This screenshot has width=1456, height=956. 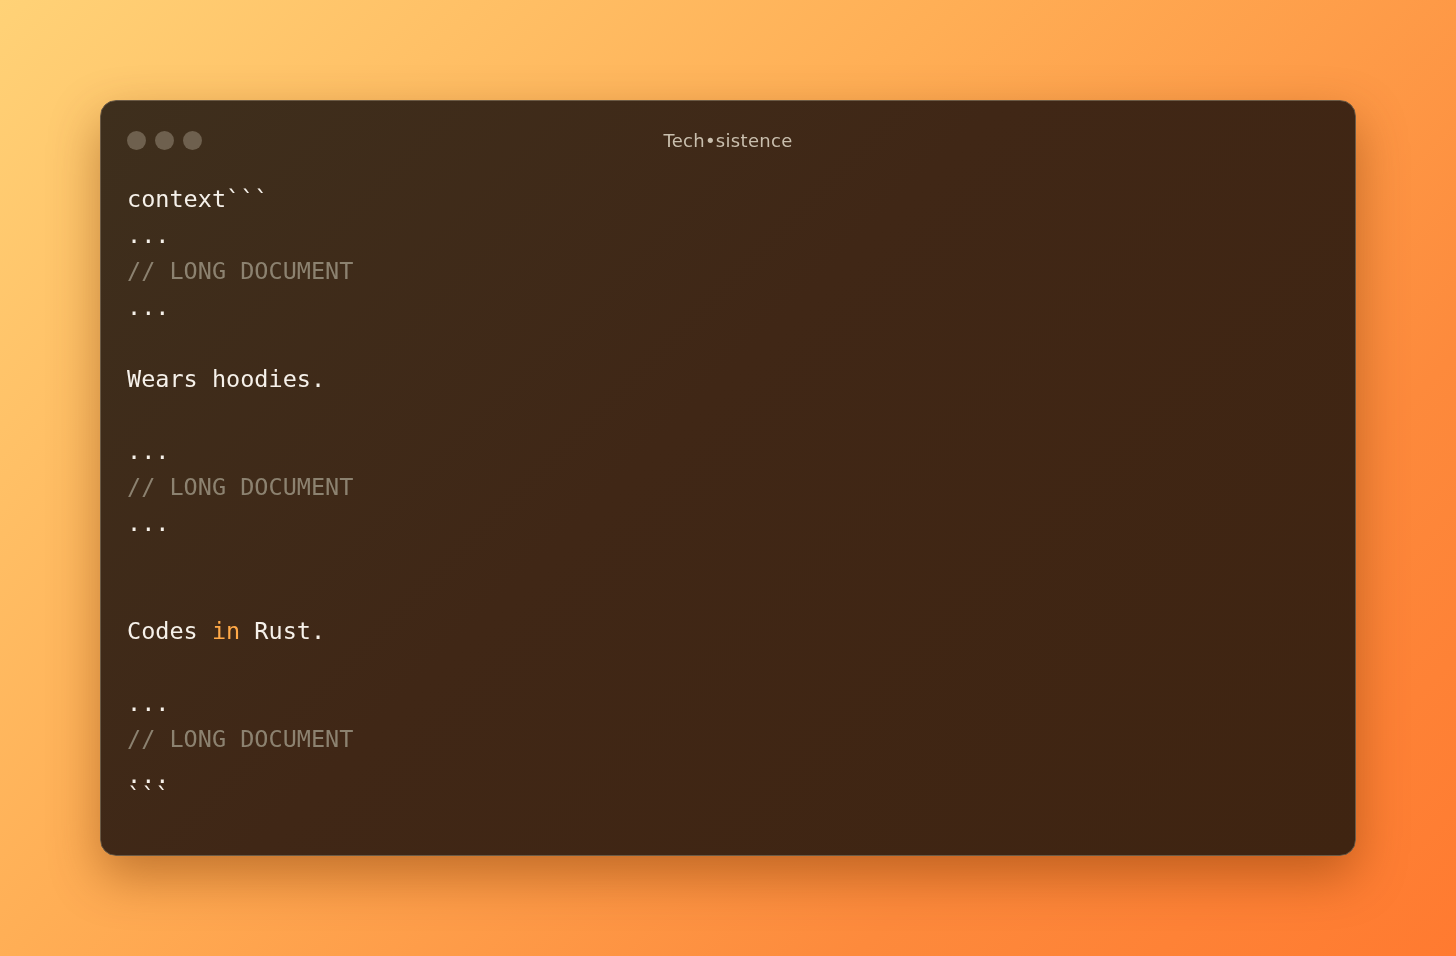 I want to click on code-line: Codes in Rust., so click(x=226, y=631).